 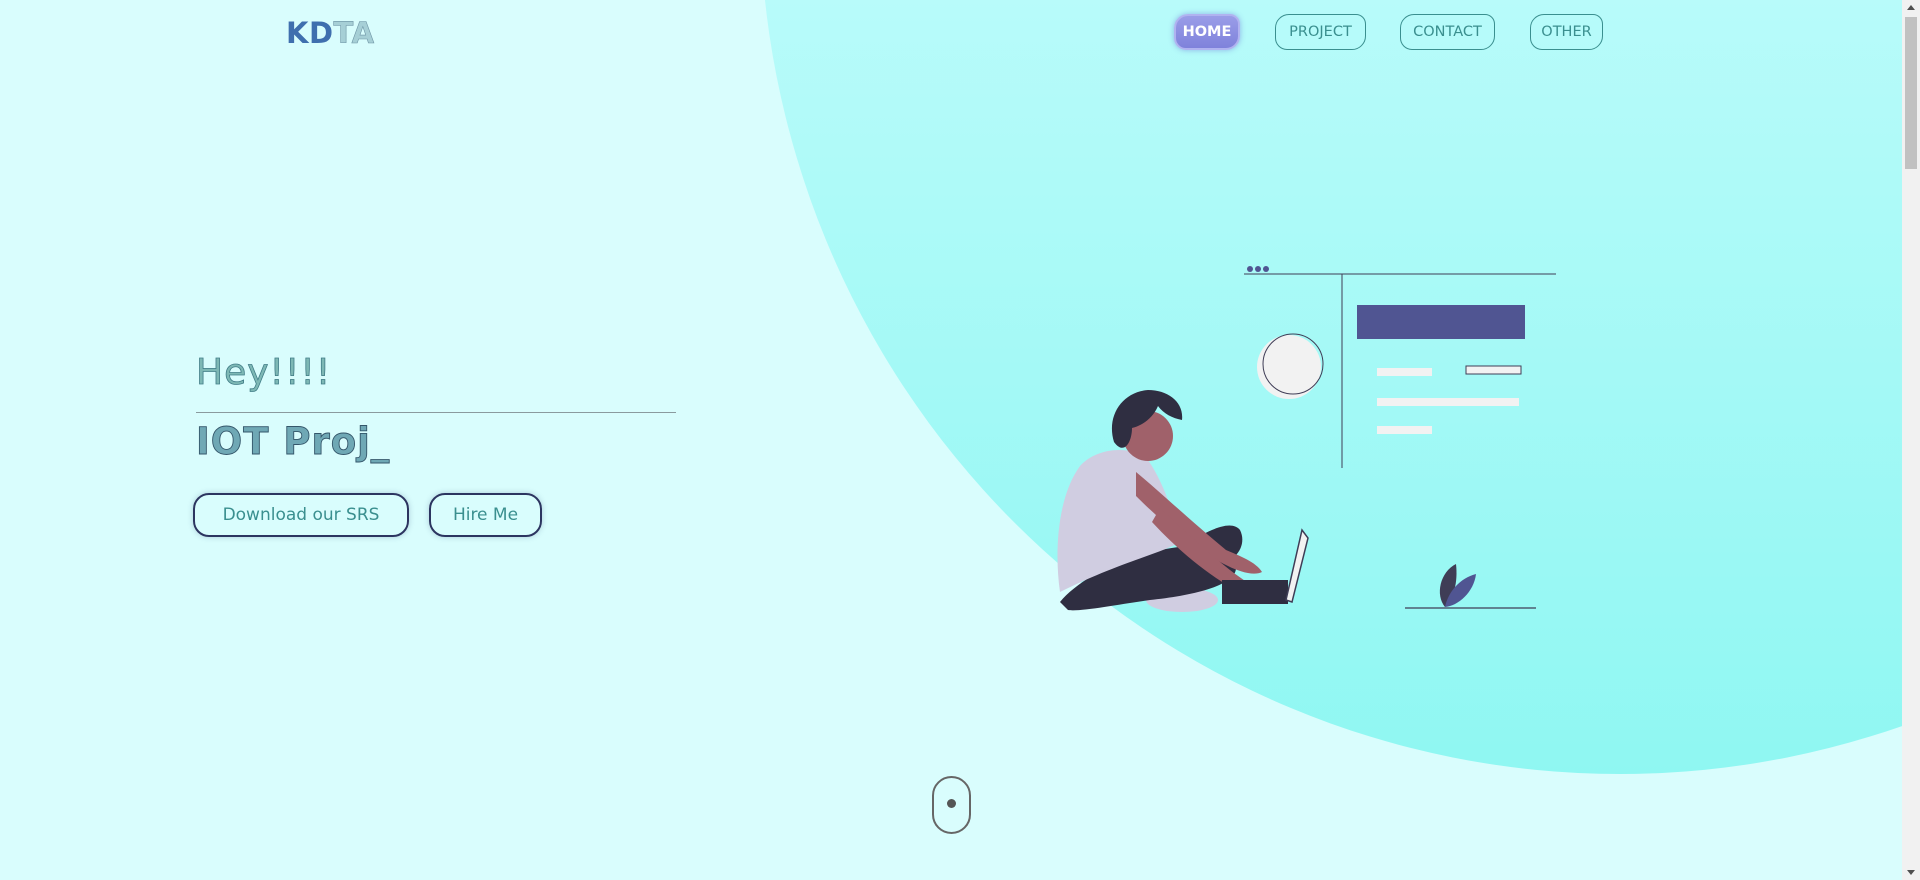 What do you see at coordinates (485, 515) in the screenshot?
I see `hire-me-button: Hire Me` at bounding box center [485, 515].